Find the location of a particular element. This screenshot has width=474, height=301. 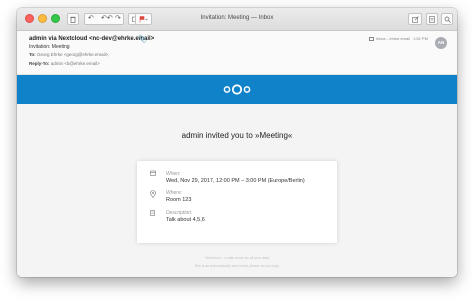

inbox-icon is located at coordinates (371, 38).